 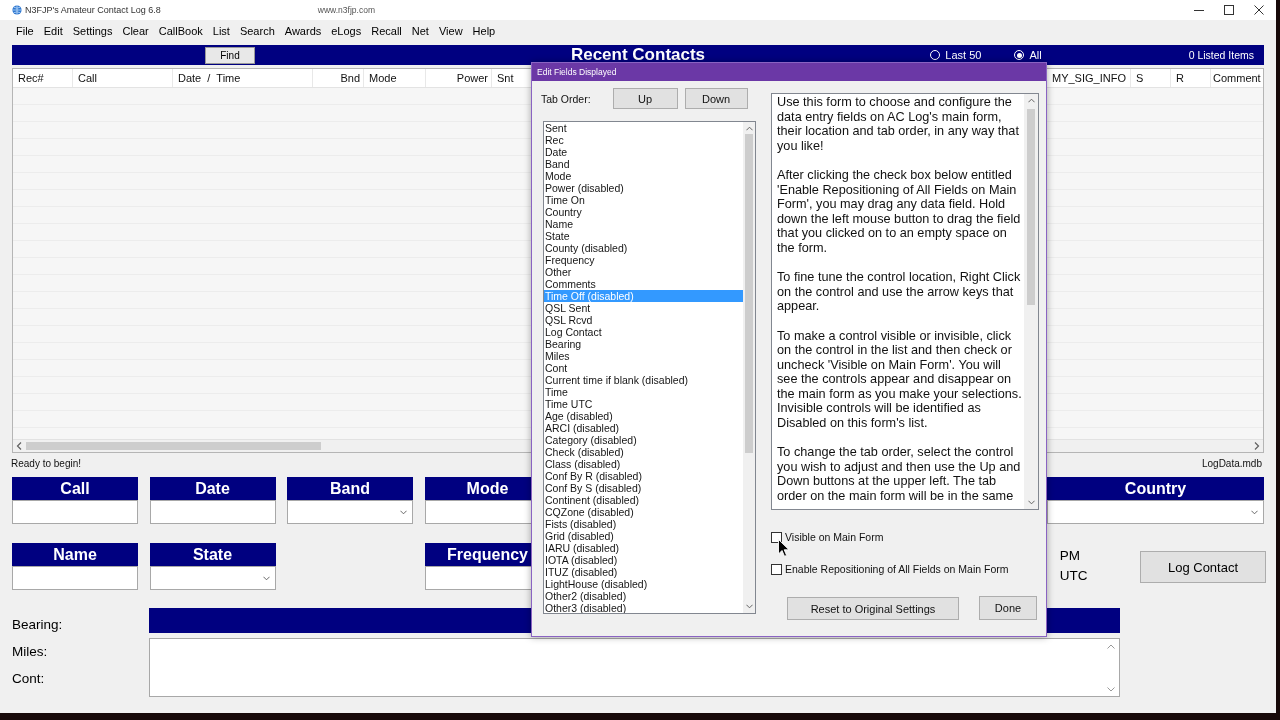 What do you see at coordinates (212, 554) in the screenshot?
I see `field-label: State` at bounding box center [212, 554].